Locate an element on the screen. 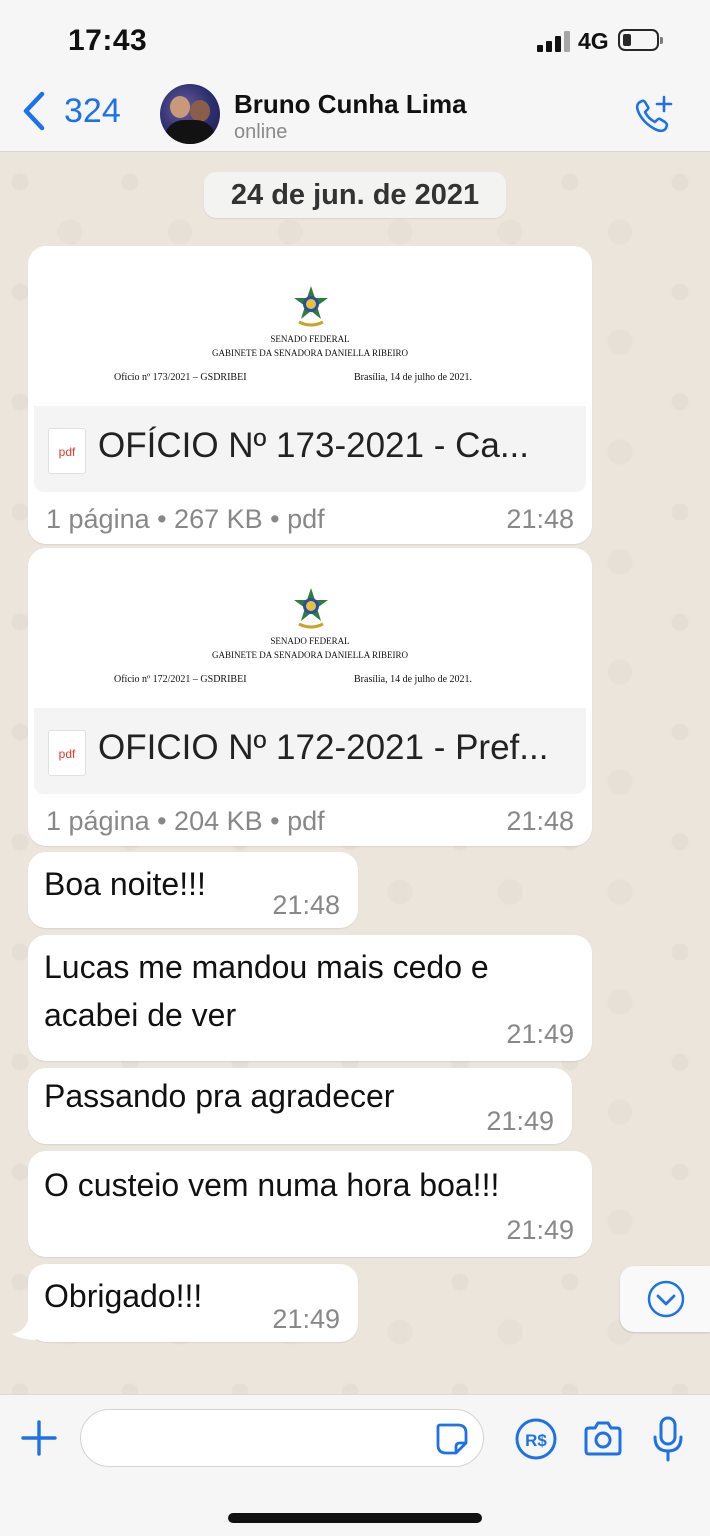 The width and height of the screenshot is (710, 1536). message-input is located at coordinates (282, 1438).